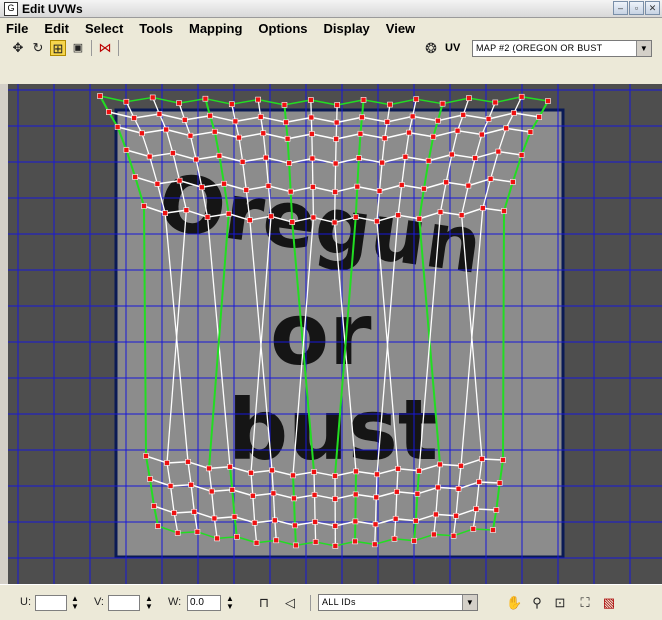 This screenshot has height=620, width=662. Describe the element at coordinates (585, 603) in the screenshot. I see `zoom-extents-icon: ⛶` at that location.